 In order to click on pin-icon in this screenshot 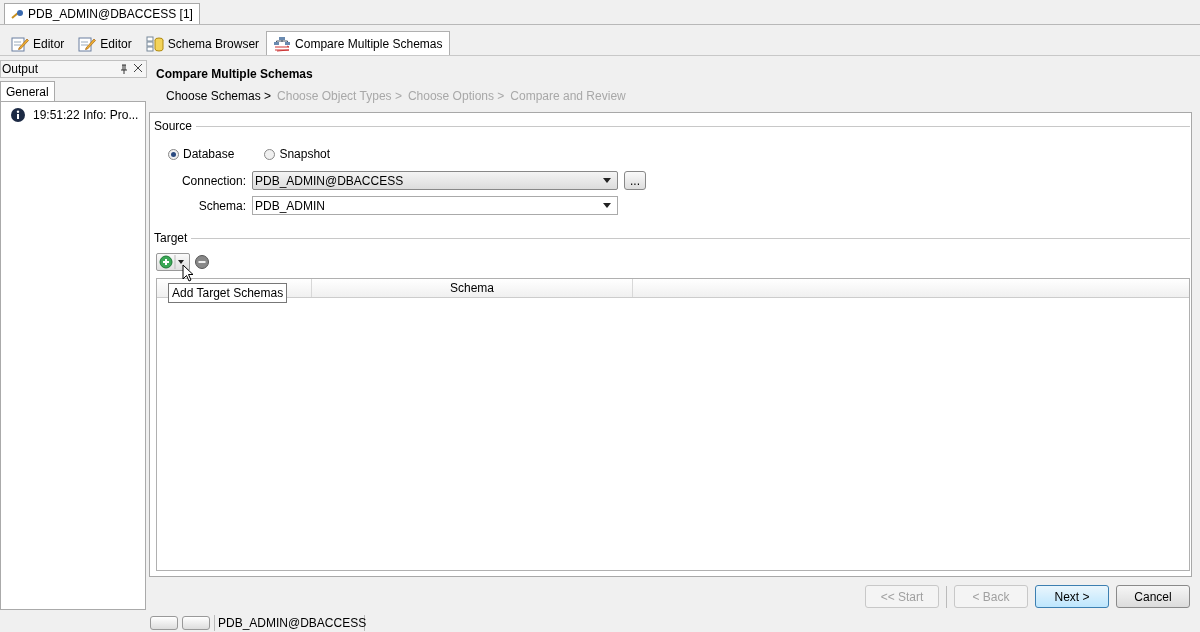, I will do `click(124, 69)`.